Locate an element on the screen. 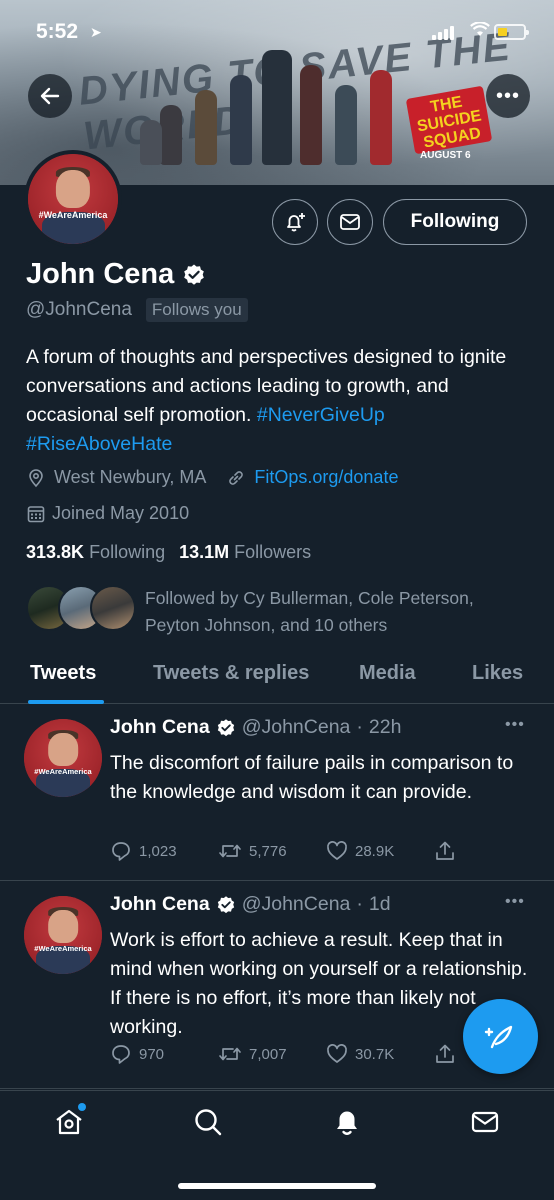  nav-notifications is located at coordinates (347, 1122).